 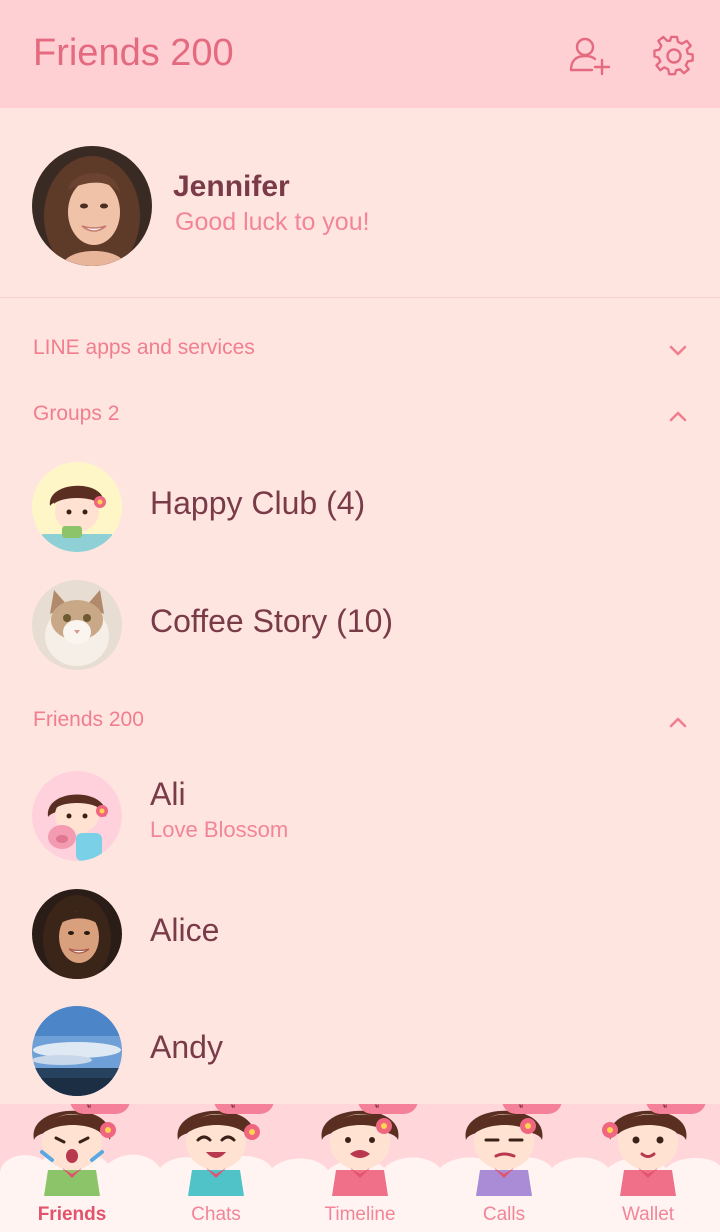 What do you see at coordinates (360, 934) in the screenshot?
I see `list-item: Alice` at bounding box center [360, 934].